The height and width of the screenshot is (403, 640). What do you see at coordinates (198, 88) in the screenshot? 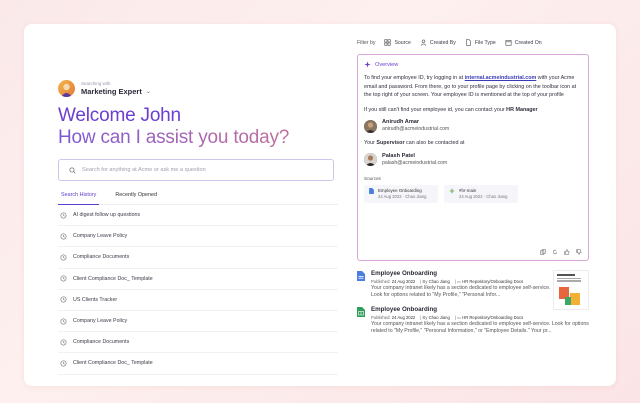
I see `agent-selector: Searching with Marketing Expert ⌄` at bounding box center [198, 88].